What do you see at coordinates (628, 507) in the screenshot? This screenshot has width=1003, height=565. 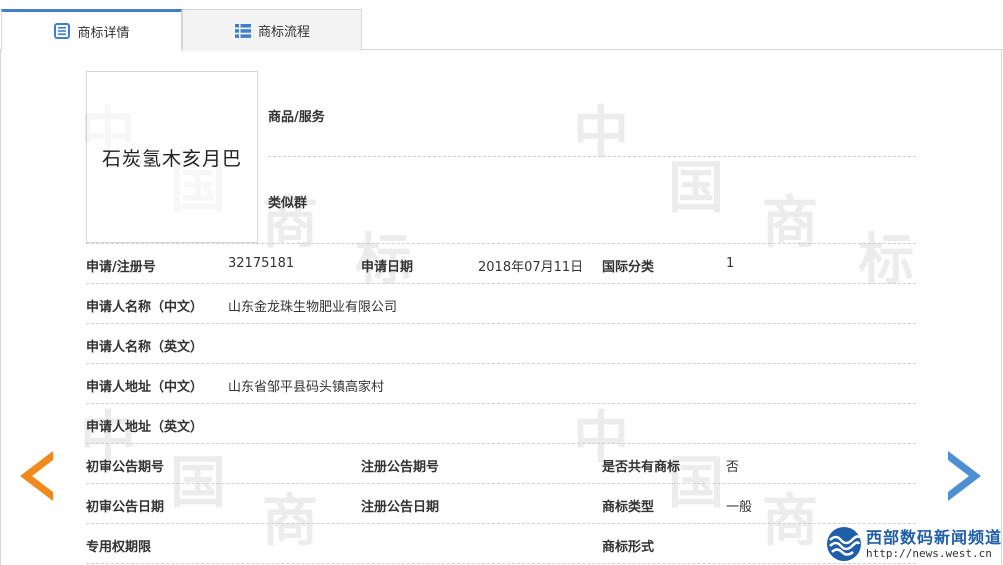 I see `trademark-type-label: 商标类型` at bounding box center [628, 507].